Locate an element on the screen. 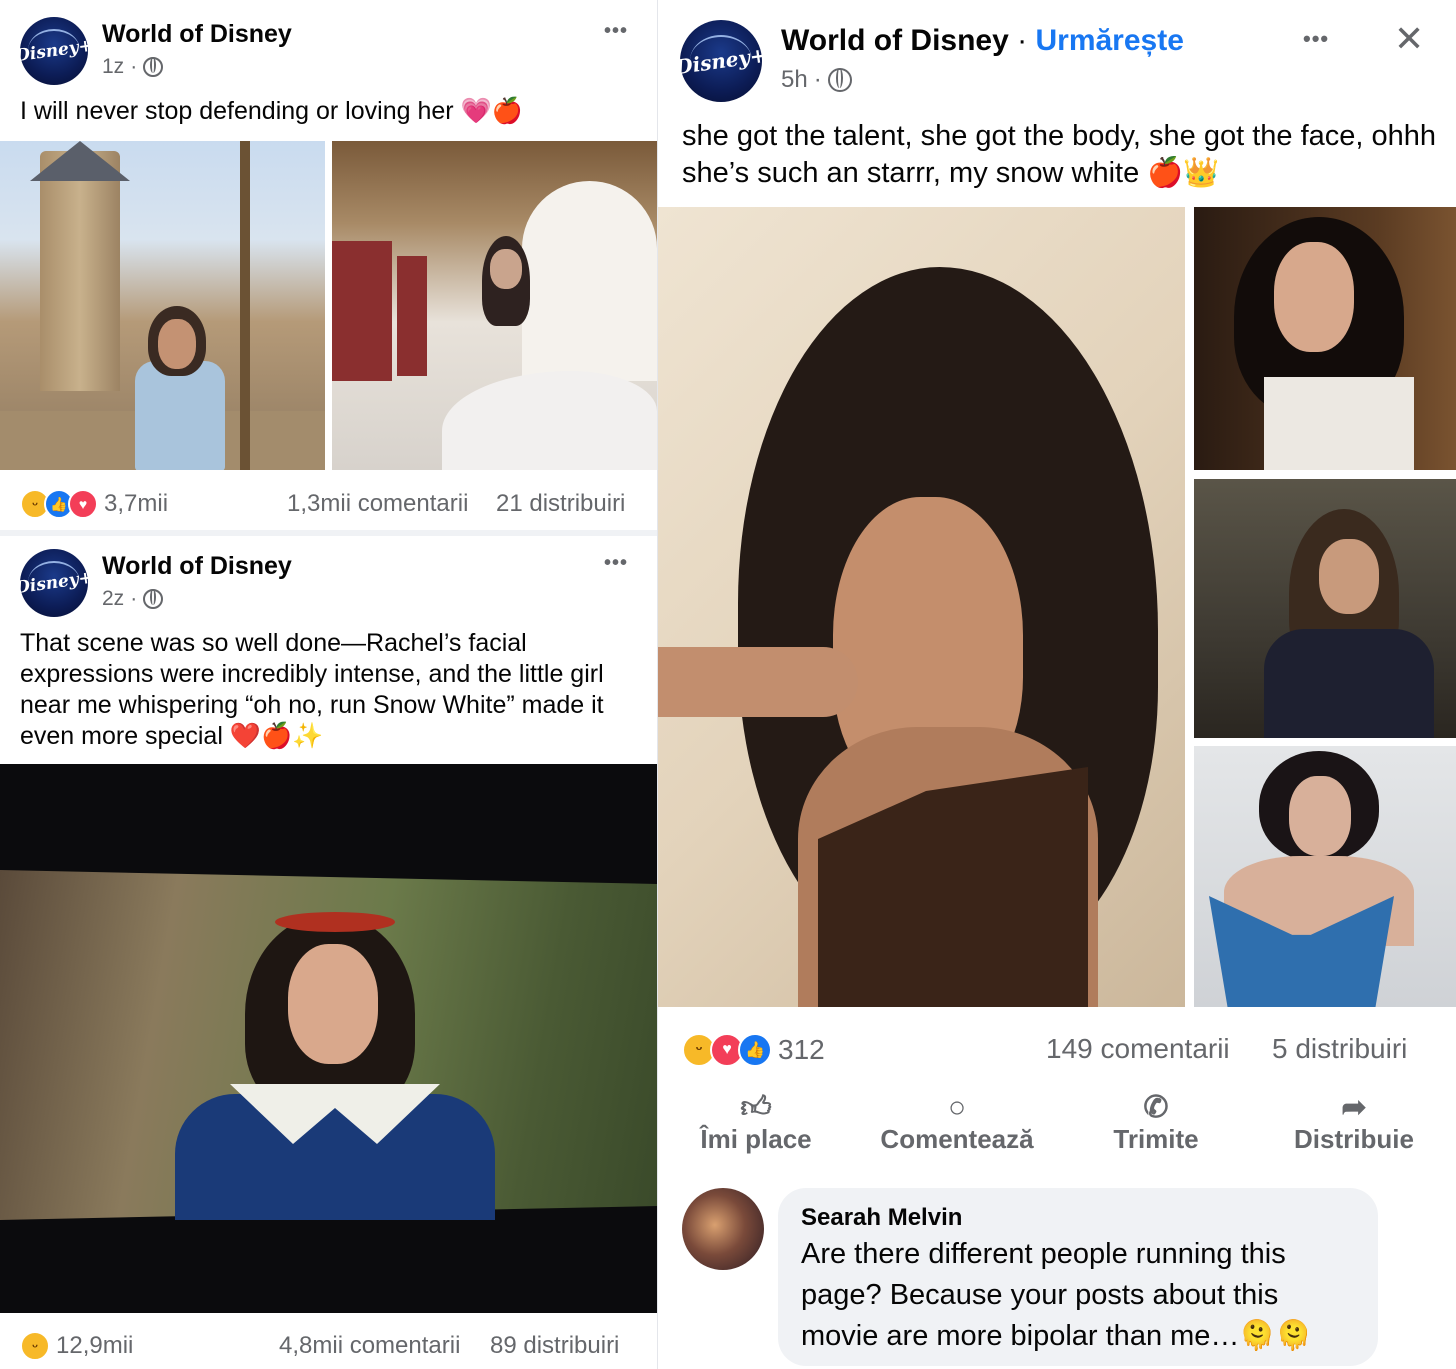 The image size is (1456, 1369). post-time: 1z is located at coordinates (113, 67).